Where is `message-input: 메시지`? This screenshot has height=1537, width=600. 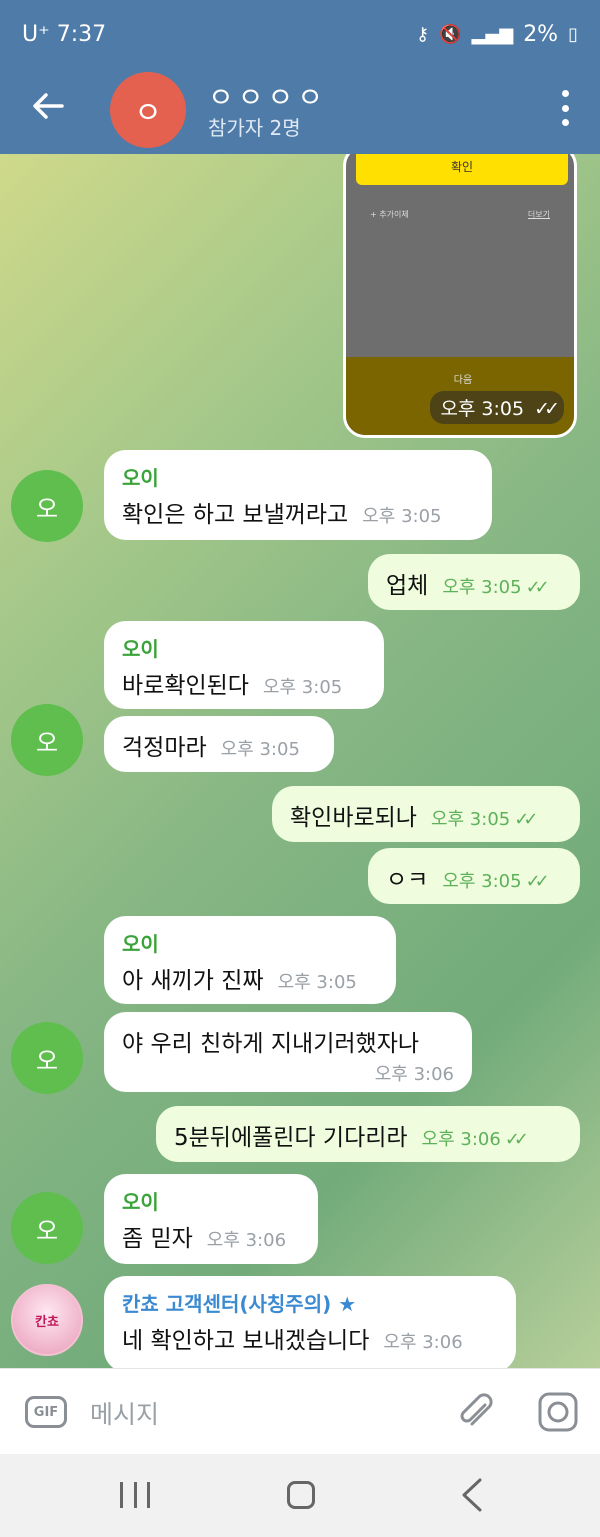 message-input: 메시지 is located at coordinates (124, 1413).